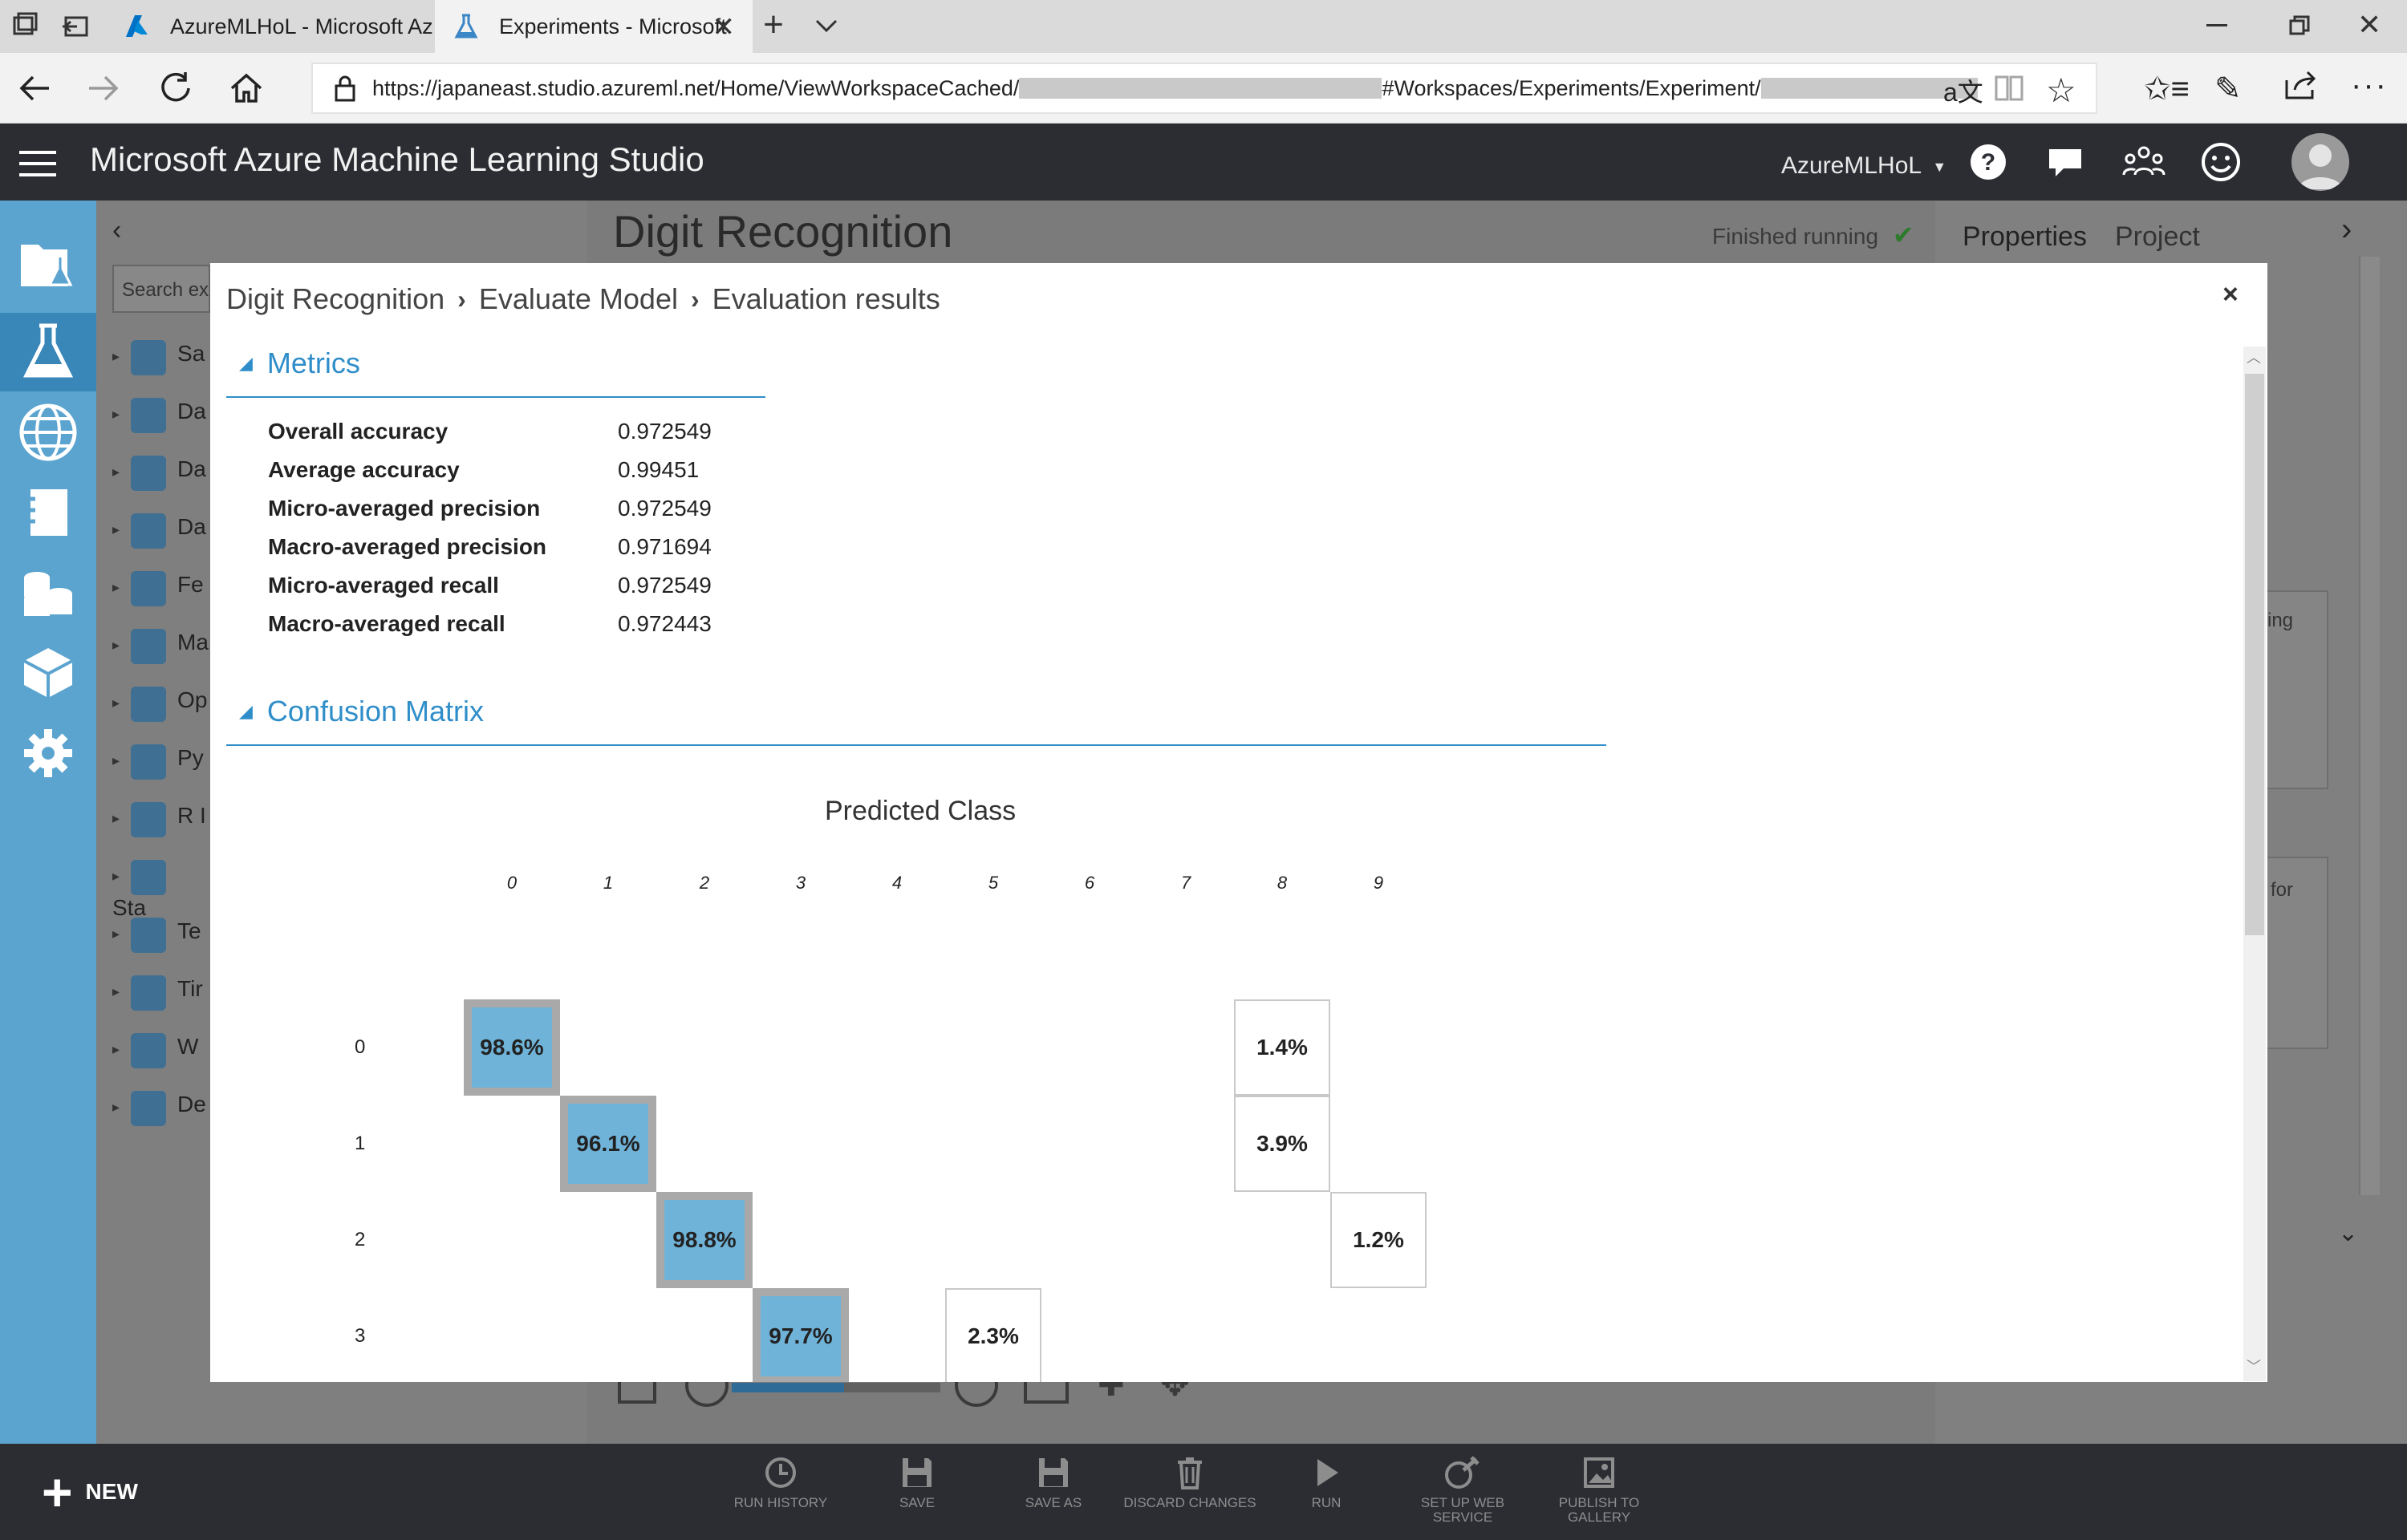 The width and height of the screenshot is (2407, 1540). What do you see at coordinates (175, 88) in the screenshot?
I see `refresh-icon` at bounding box center [175, 88].